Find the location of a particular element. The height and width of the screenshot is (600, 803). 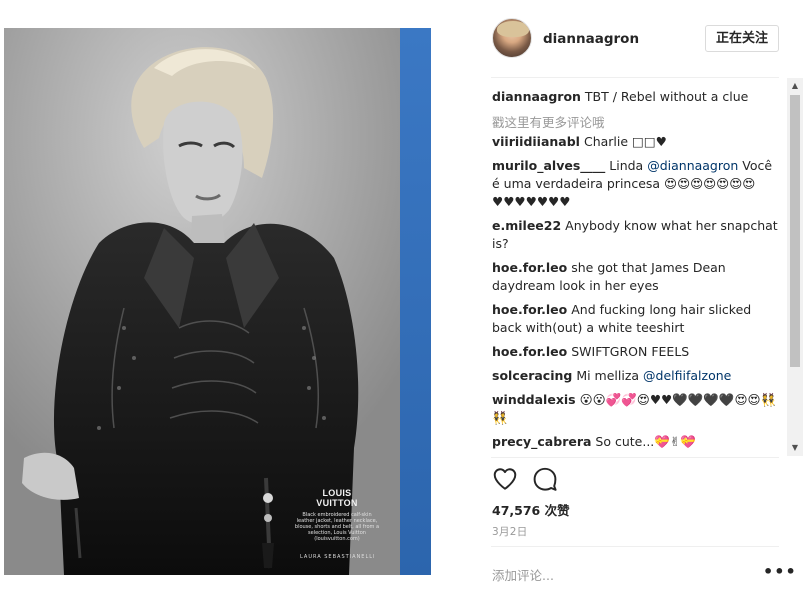

comment-username: diannaagron is located at coordinates (536, 96).